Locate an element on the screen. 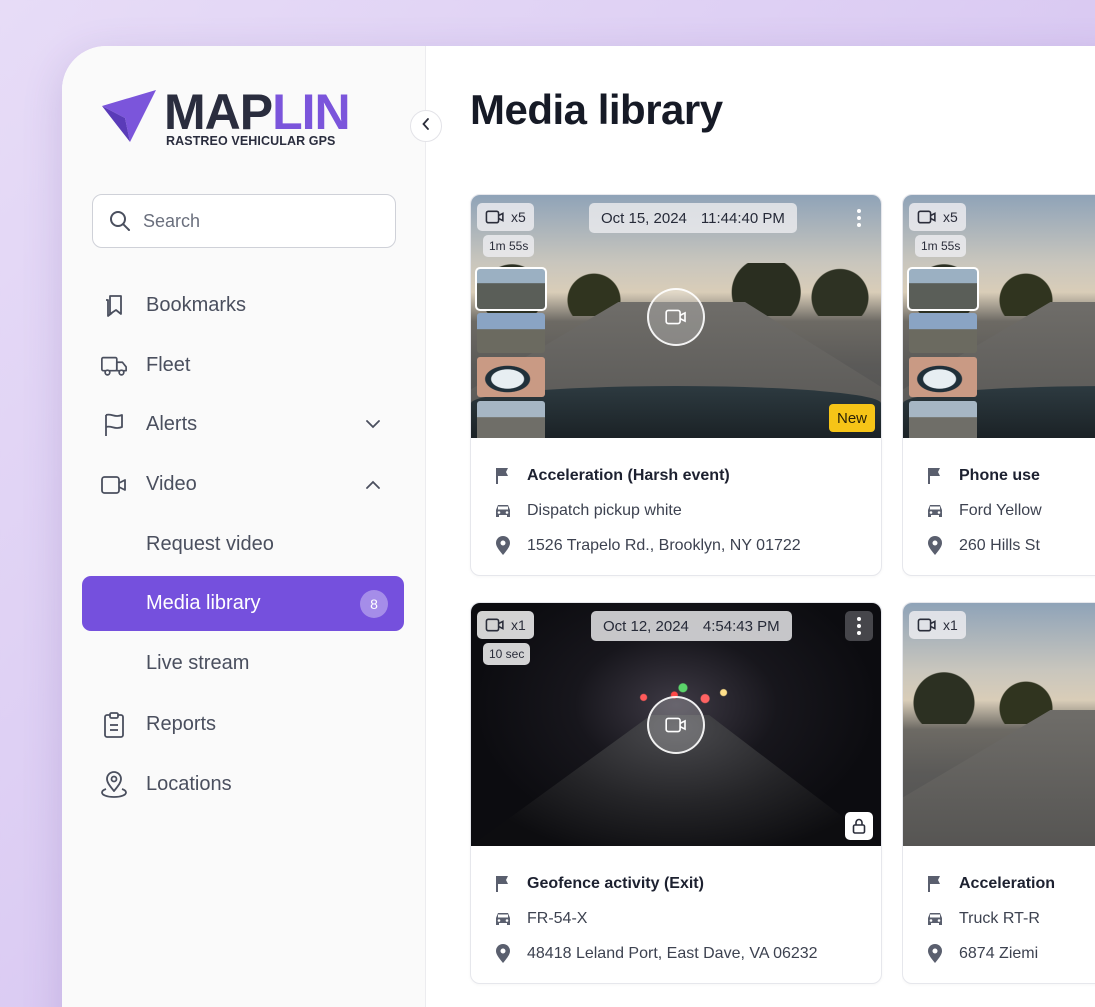  brand-name-part2: LIN is located at coordinates (311, 112).